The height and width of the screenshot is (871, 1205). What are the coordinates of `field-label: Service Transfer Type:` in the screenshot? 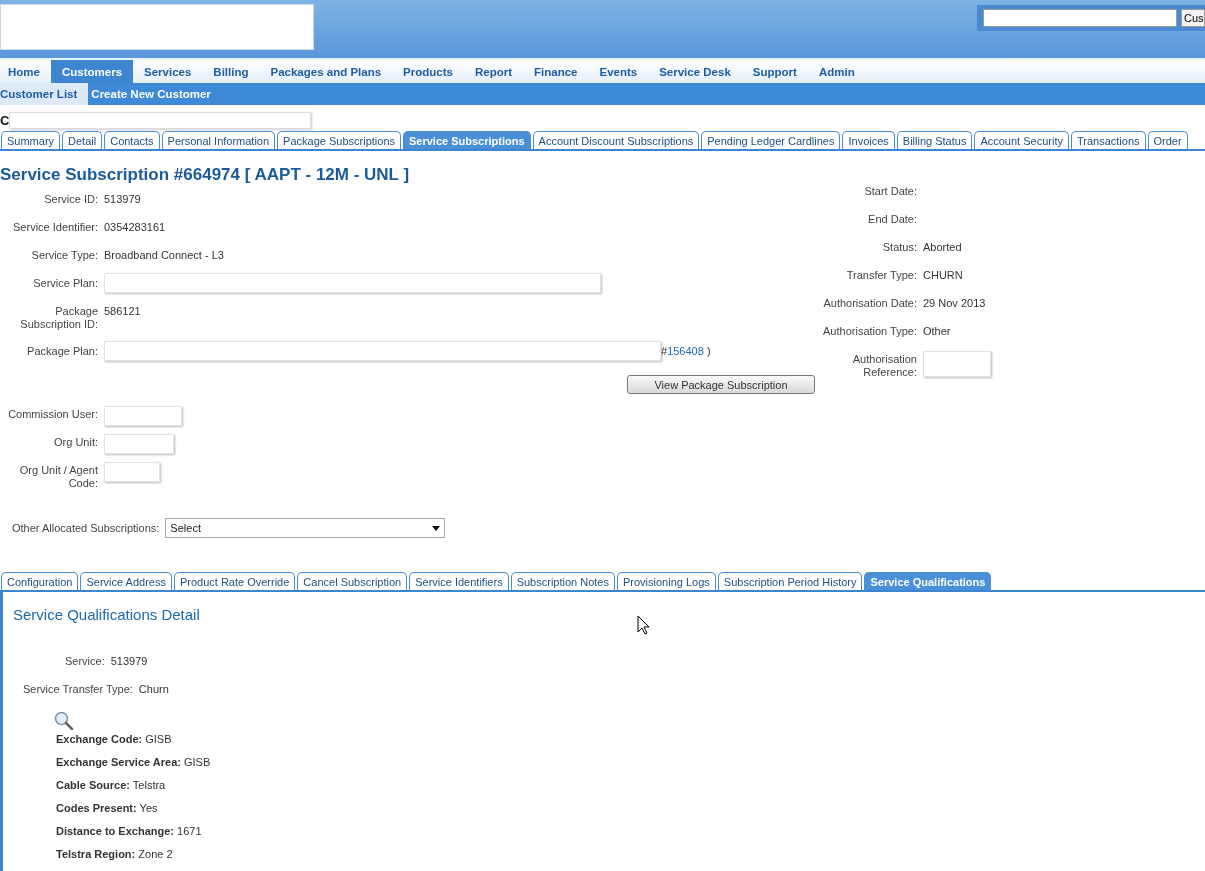 It's located at (78, 690).